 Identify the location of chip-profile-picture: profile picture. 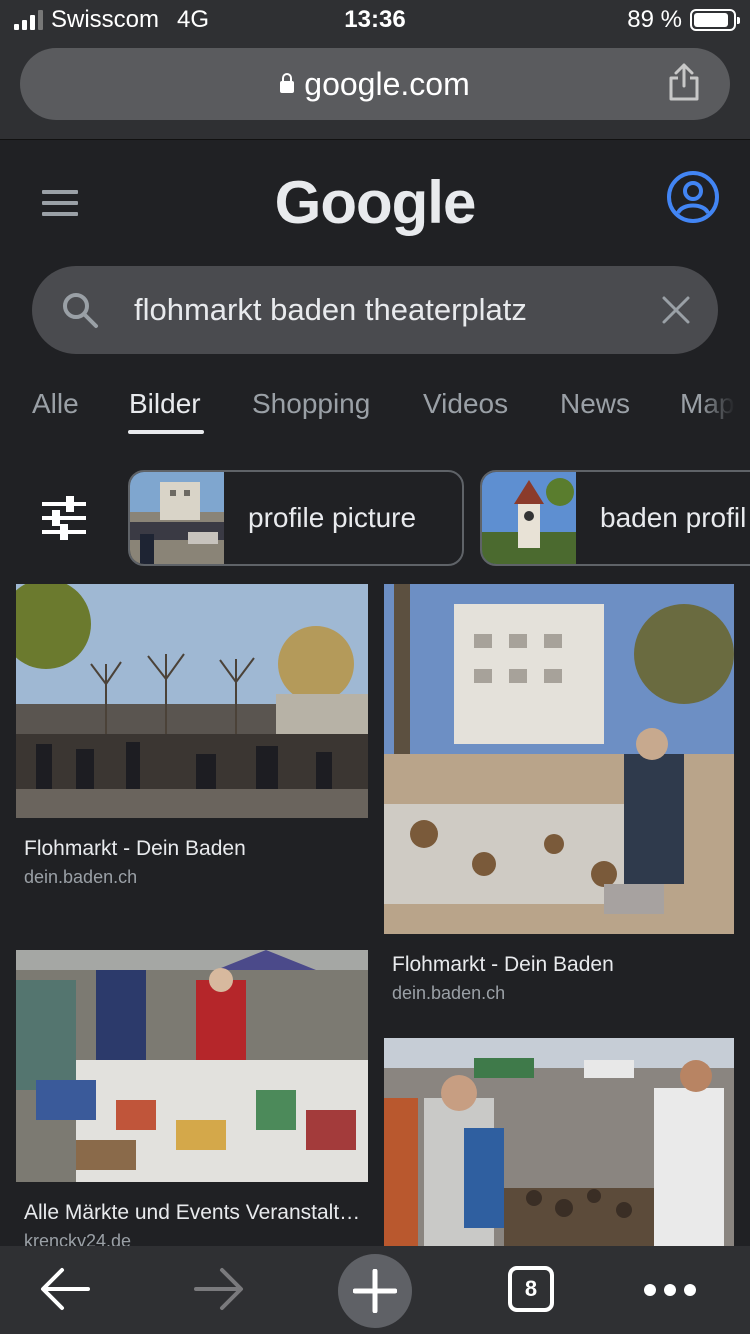
(296, 518).